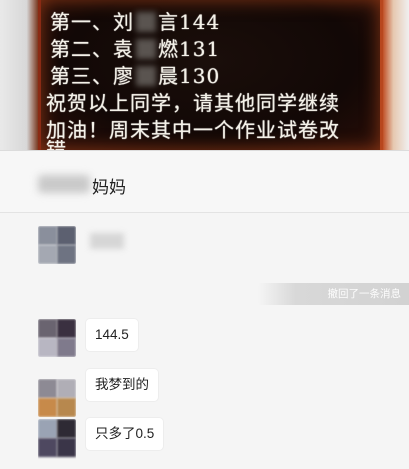  I want to click on redacted-name-blur, so click(64, 184).